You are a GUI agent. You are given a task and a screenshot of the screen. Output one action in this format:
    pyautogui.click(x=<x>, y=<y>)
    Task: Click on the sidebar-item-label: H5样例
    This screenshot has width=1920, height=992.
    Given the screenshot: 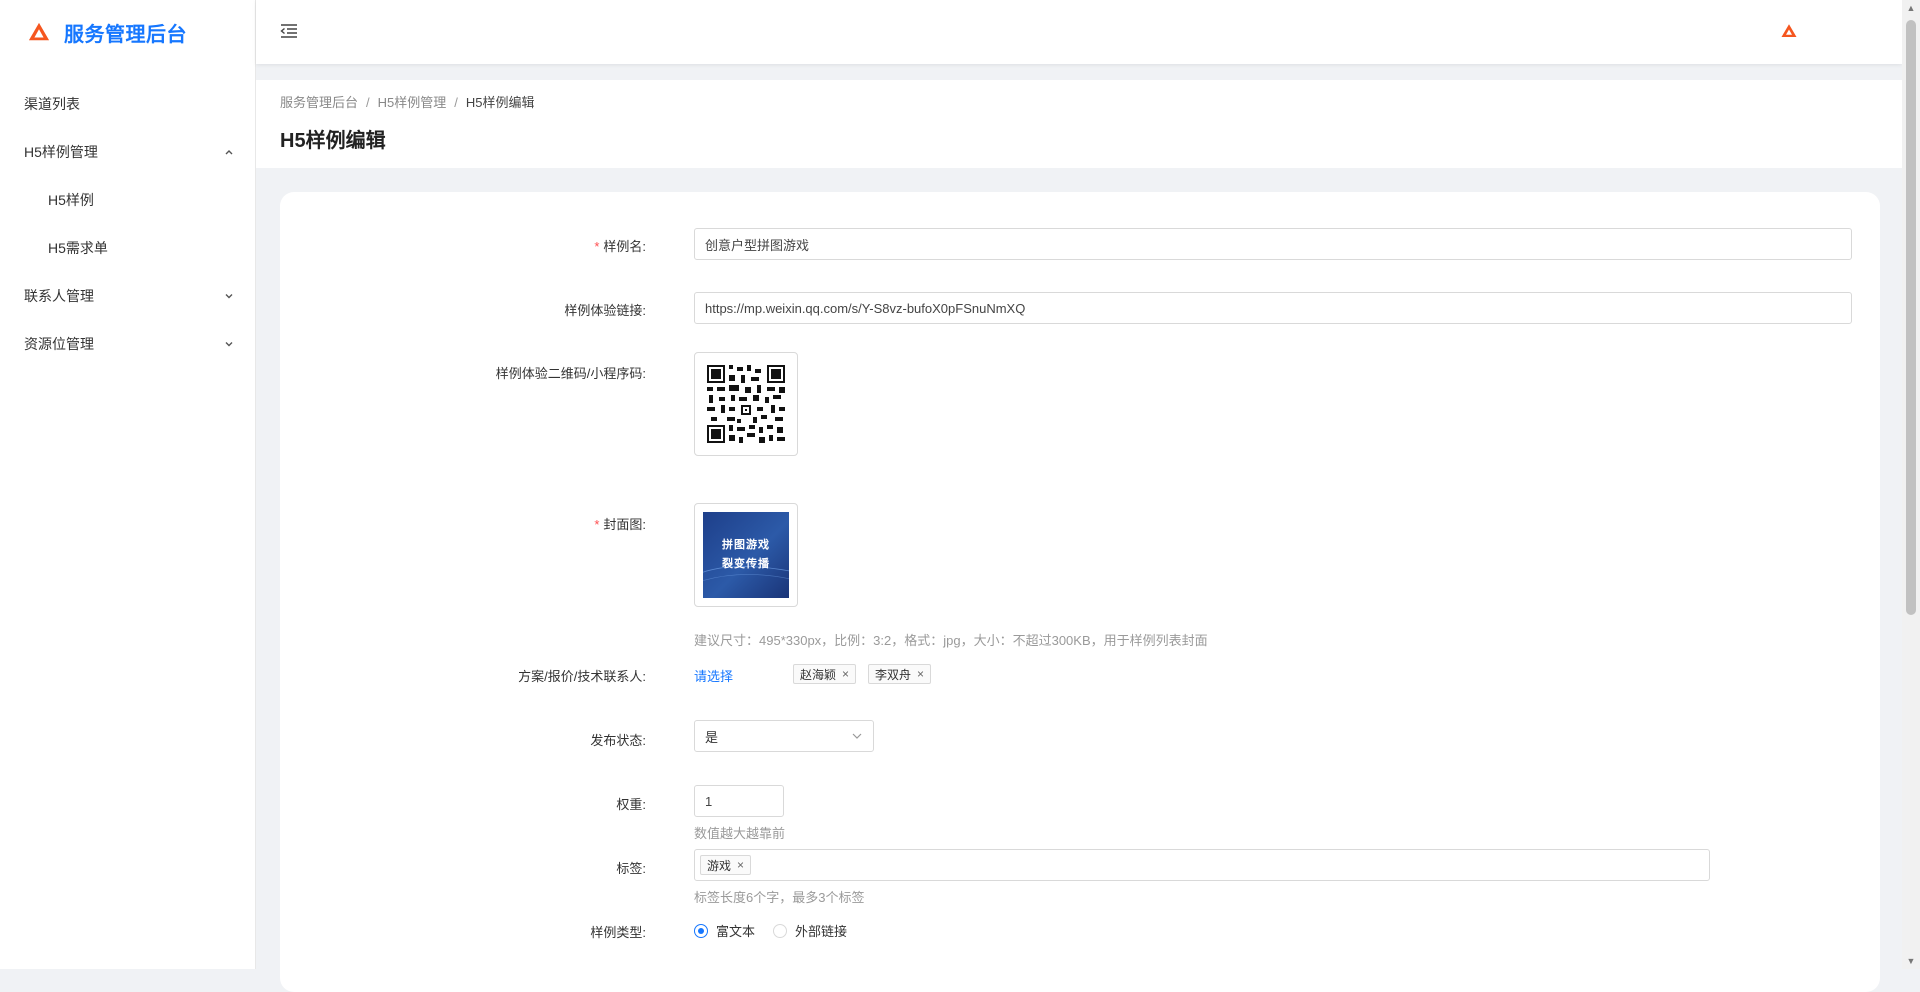 What is the action you would take?
    pyautogui.click(x=71, y=200)
    